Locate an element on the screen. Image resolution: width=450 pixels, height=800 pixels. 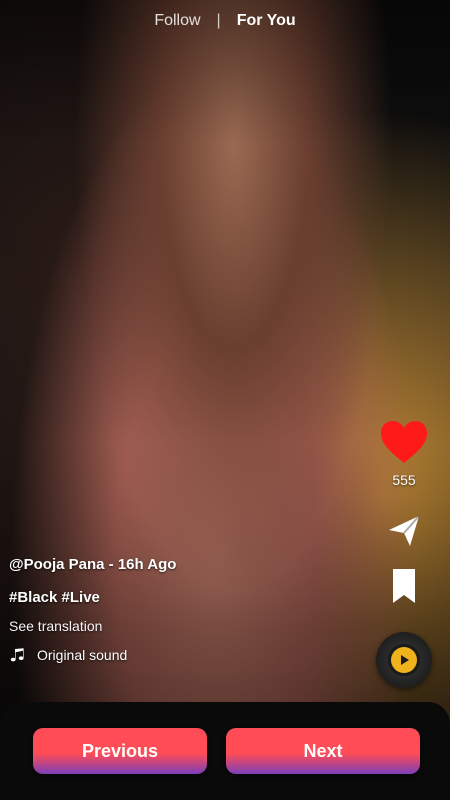
tab-follow: Follow is located at coordinates (177, 21).